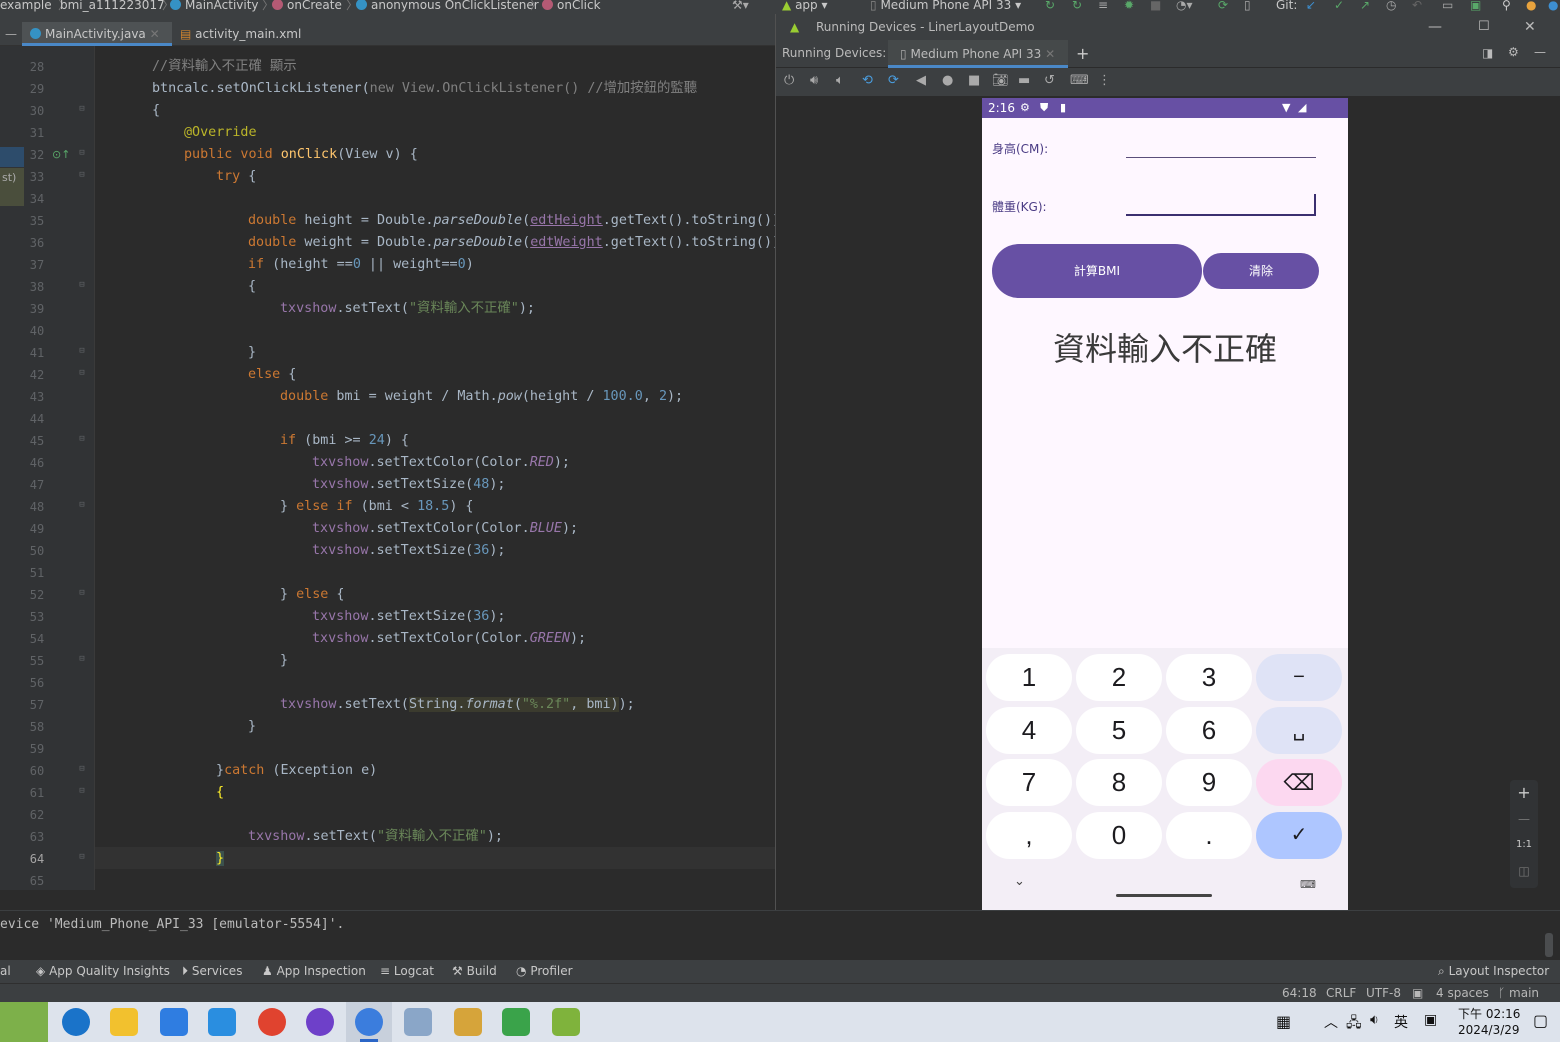  What do you see at coordinates (1283, 1021) in the screenshot?
I see `news-icon: ▦` at bounding box center [1283, 1021].